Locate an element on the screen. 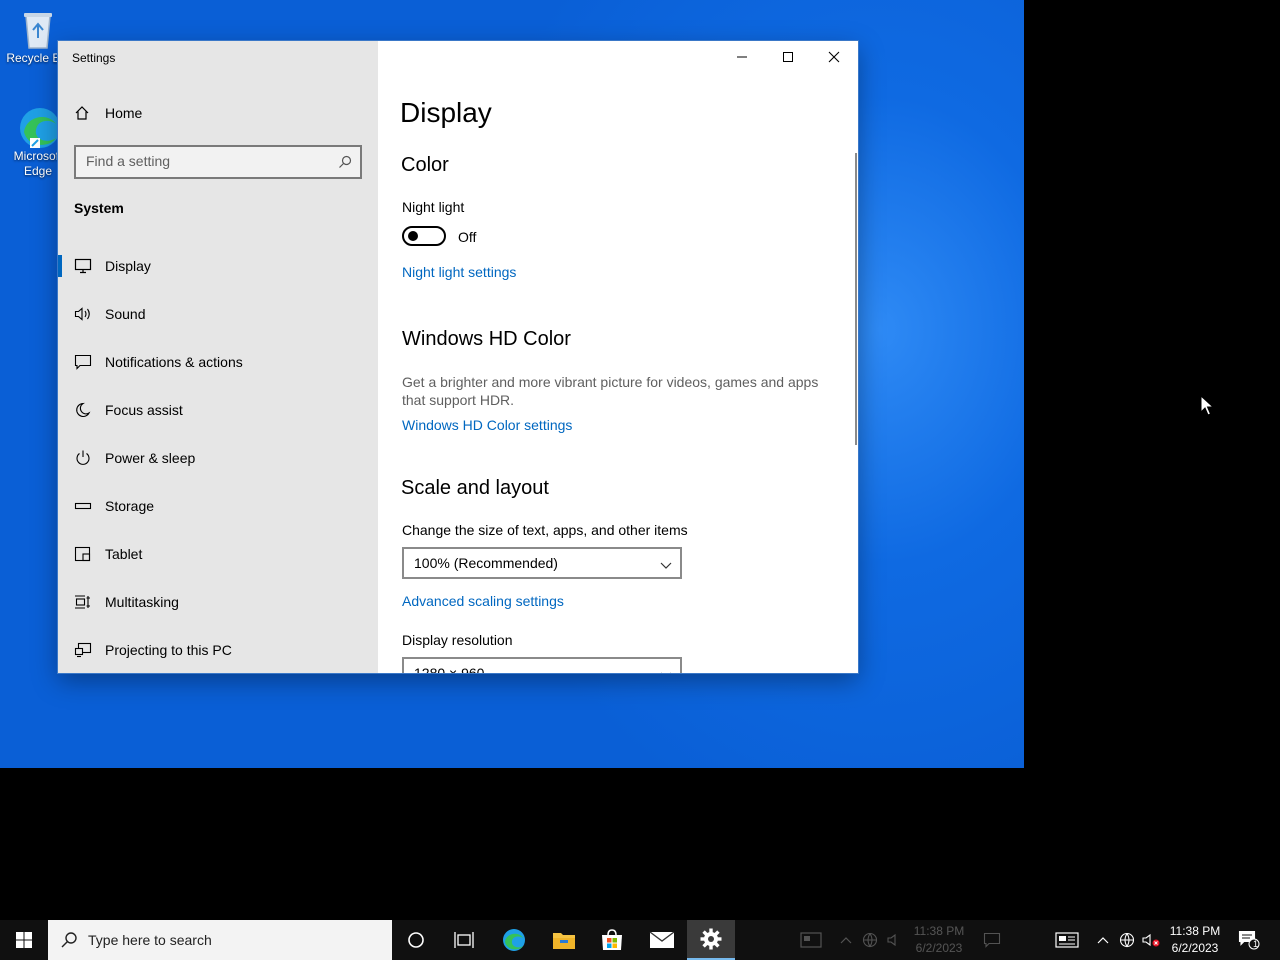 This screenshot has height=960, width=1280. sidebar-item-sound: Sound is located at coordinates (218, 314).